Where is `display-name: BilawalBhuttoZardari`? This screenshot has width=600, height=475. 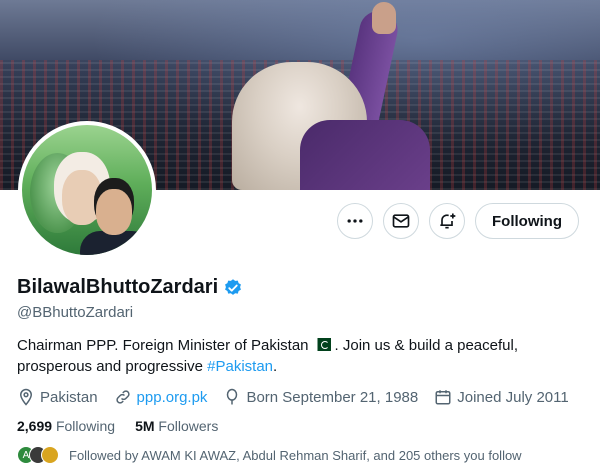 display-name: BilawalBhuttoZardari is located at coordinates (118, 287).